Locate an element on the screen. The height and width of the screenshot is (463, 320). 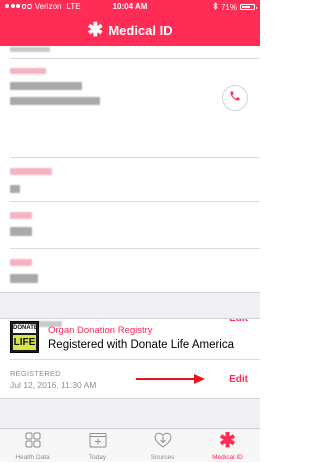
redacted-contact-name is located at coordinates (46, 86).